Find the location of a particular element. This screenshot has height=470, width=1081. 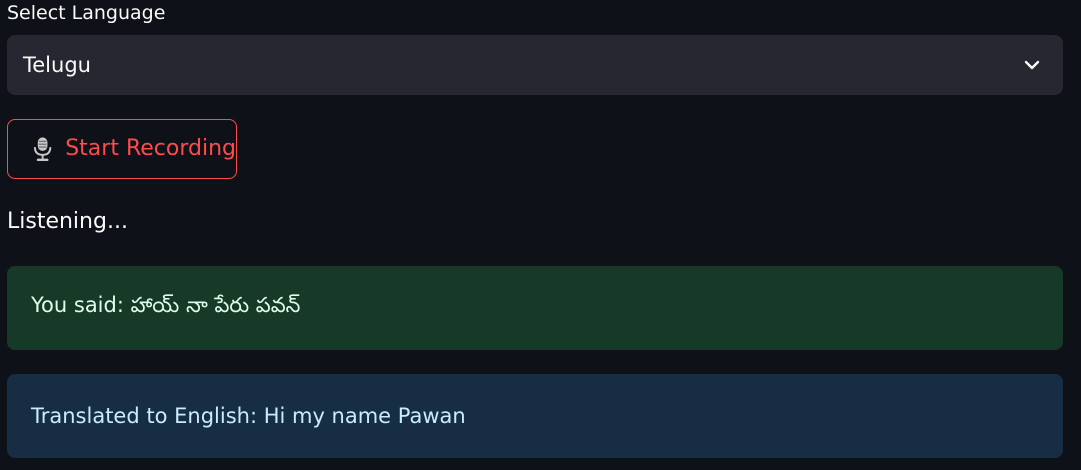

start-recording-label: Start Recording is located at coordinates (150, 148).